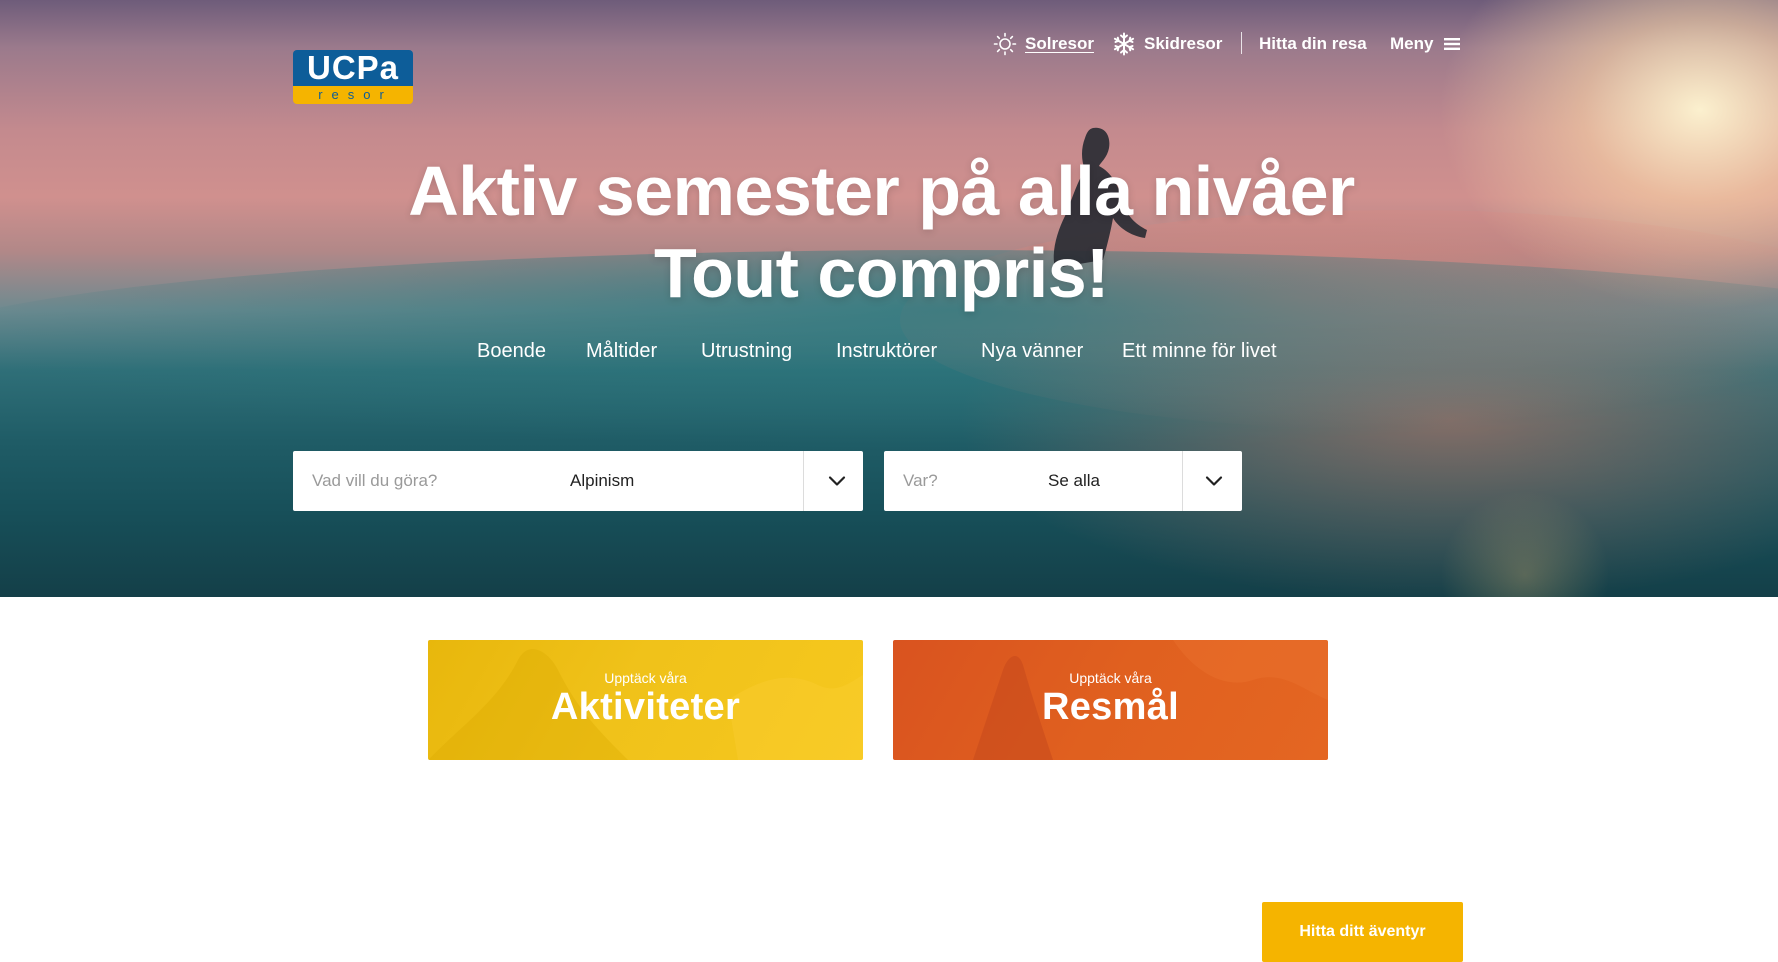  I want to click on activity-select-divider, so click(803, 481).